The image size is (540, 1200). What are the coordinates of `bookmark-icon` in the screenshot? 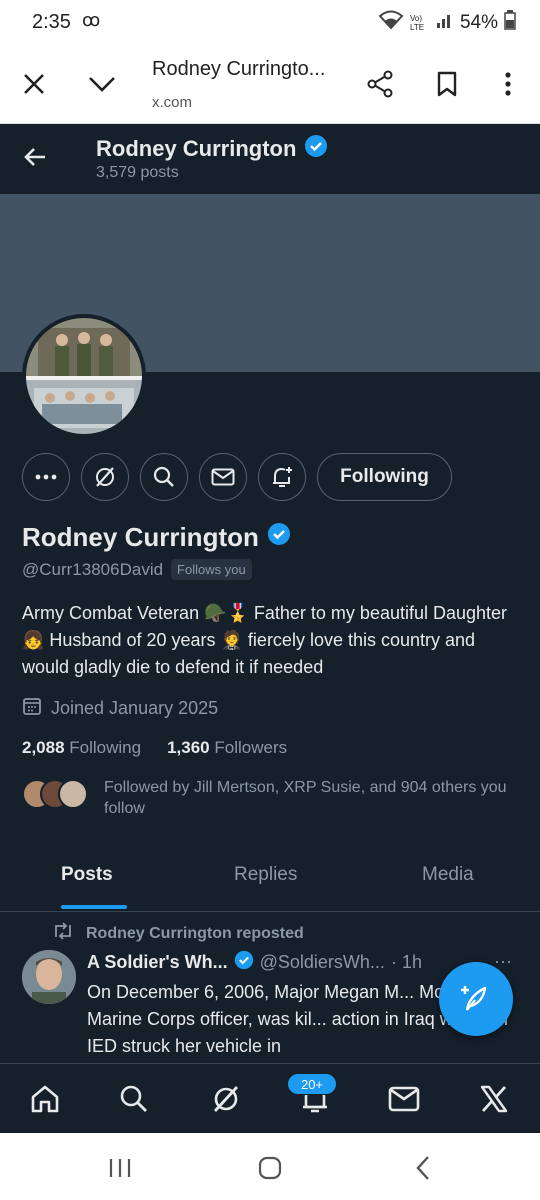 It's located at (447, 84).